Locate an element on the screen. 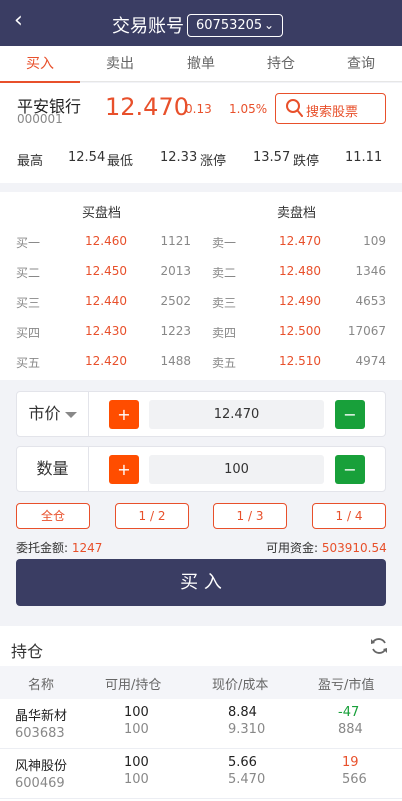  fraction-quarter-button: 1 / 4 is located at coordinates (349, 516).